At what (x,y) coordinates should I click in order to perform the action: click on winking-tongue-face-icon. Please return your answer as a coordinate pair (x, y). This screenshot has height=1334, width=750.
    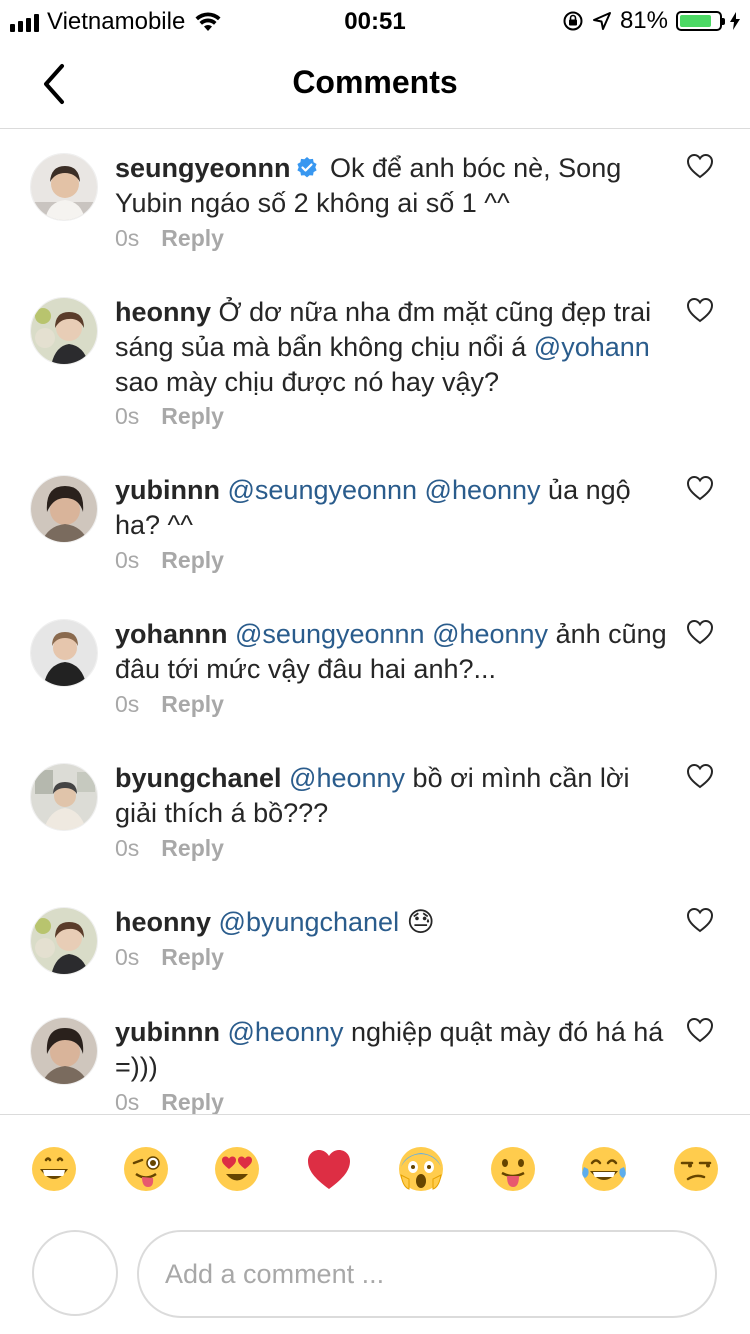
    Looking at the image, I should click on (145, 1168).